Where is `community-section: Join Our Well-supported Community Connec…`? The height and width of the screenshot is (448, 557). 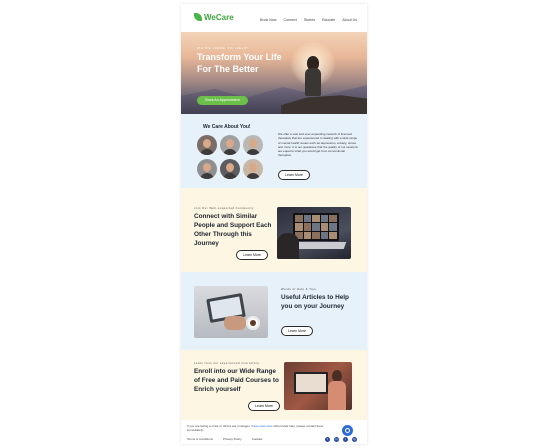 community-section: Join Our Well-supported Community Connec… is located at coordinates (274, 230).